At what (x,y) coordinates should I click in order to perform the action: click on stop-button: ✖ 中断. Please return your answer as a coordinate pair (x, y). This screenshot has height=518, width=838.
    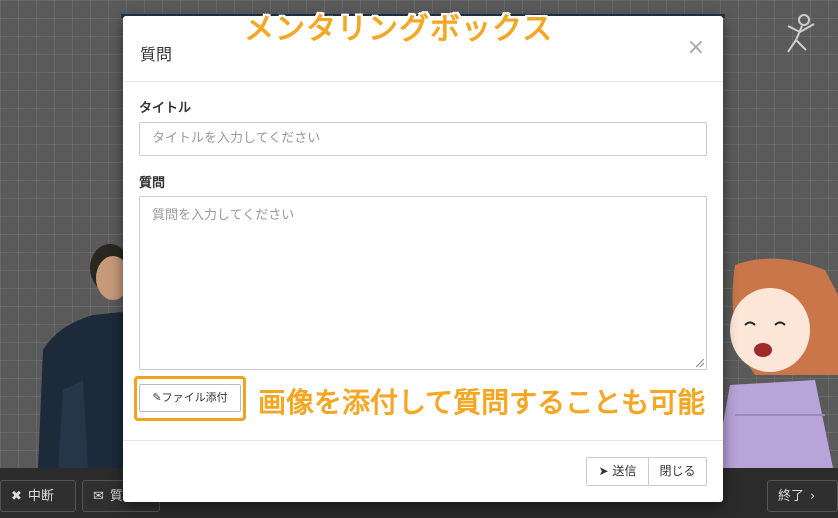
    Looking at the image, I should click on (38, 496).